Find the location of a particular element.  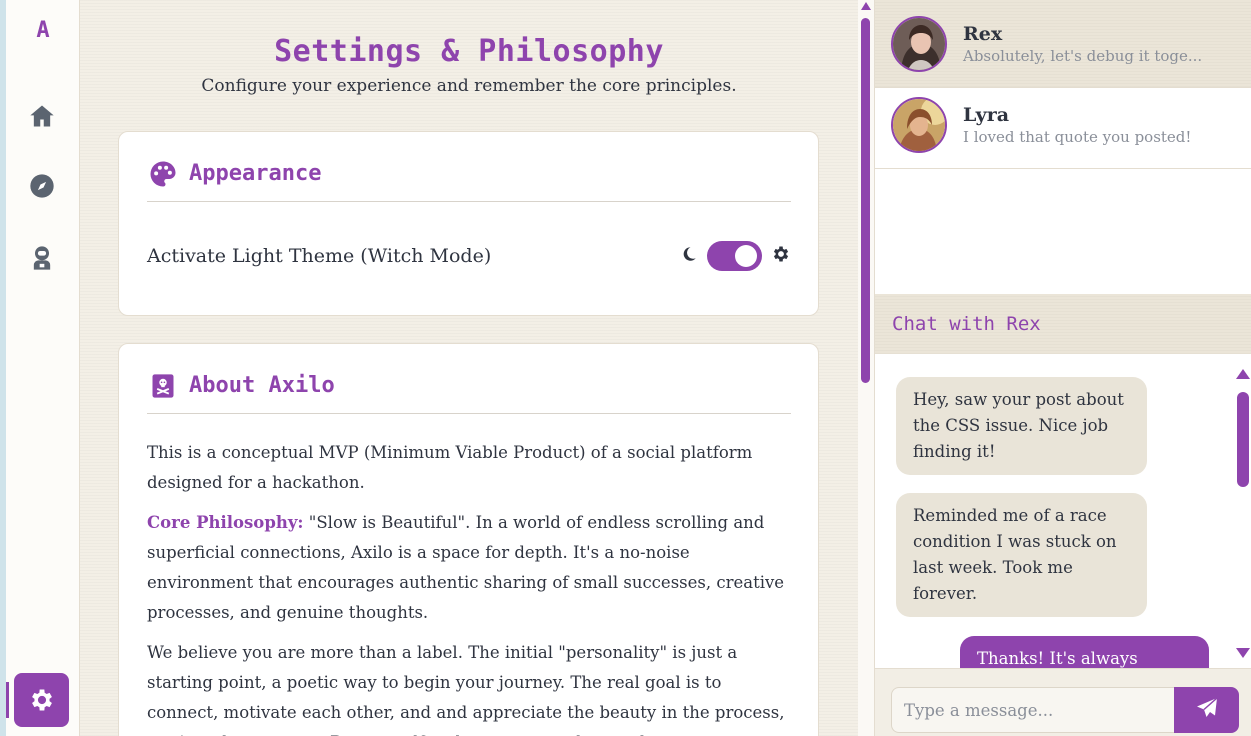

message-outgoing: Thanks! It's always is located at coordinates (1084, 652).